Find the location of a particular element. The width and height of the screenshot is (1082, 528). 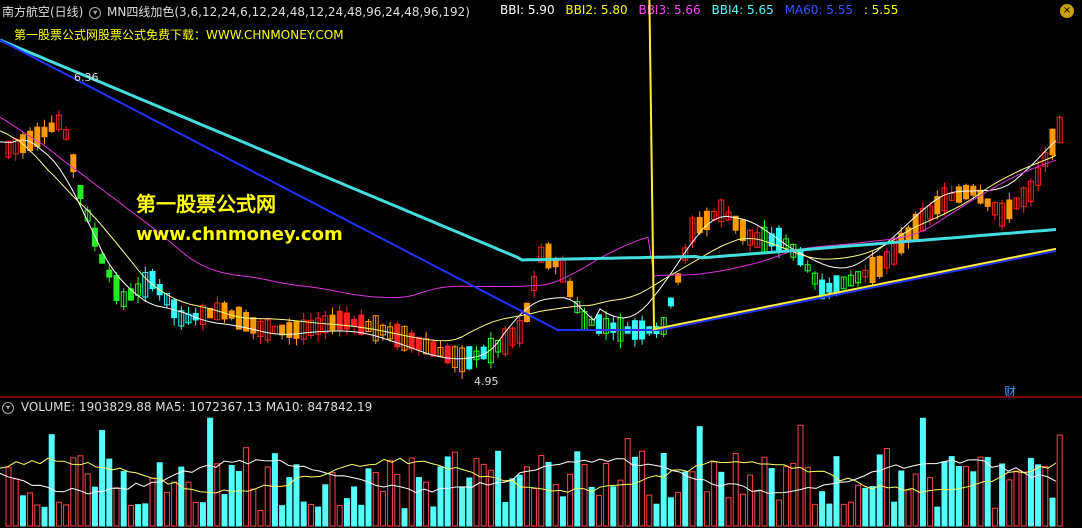

watermark-url: www.chnmoney.com is located at coordinates (239, 234).